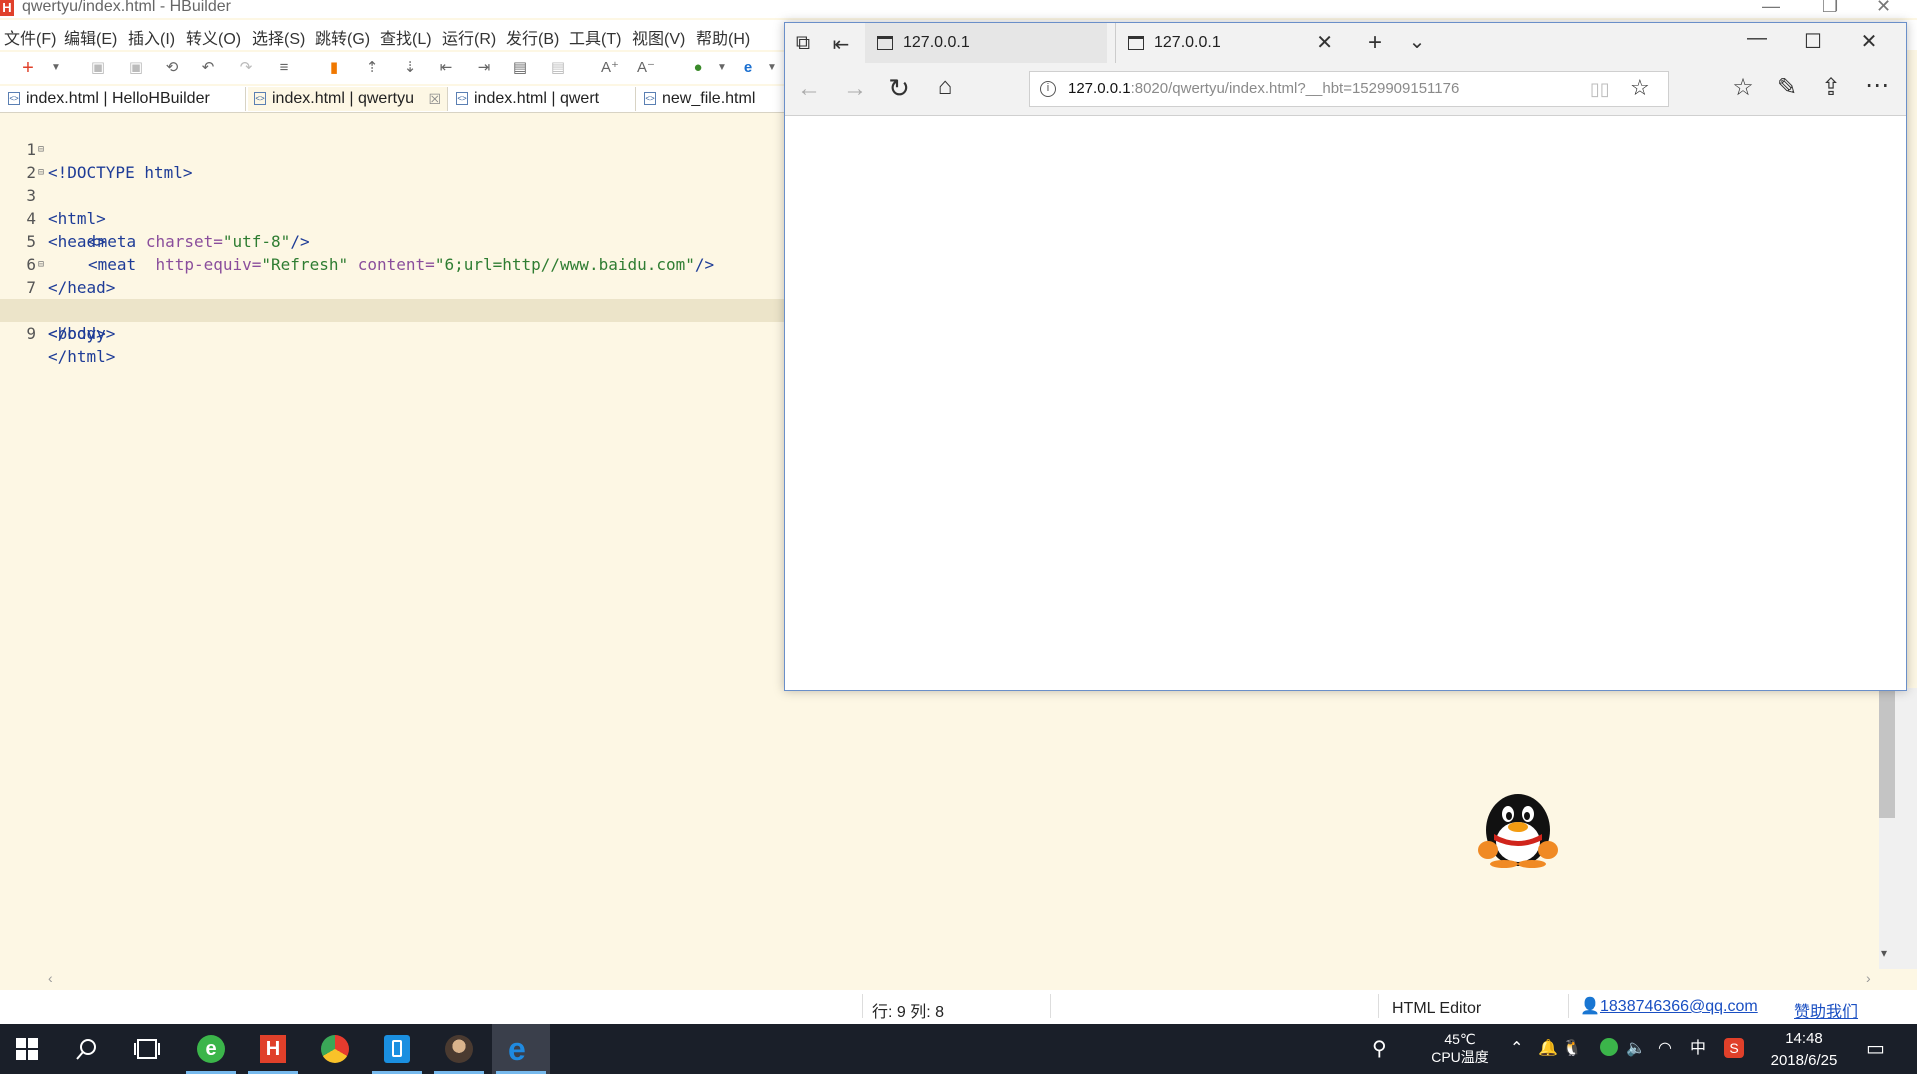  I want to click on menu-find: 查找(L), so click(406, 37).